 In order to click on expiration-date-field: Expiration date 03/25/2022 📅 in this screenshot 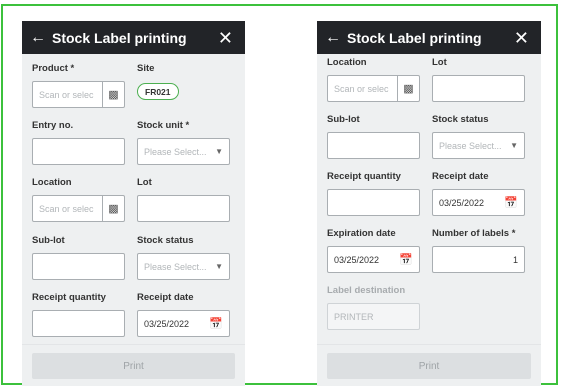, I will do `click(373, 250)`.